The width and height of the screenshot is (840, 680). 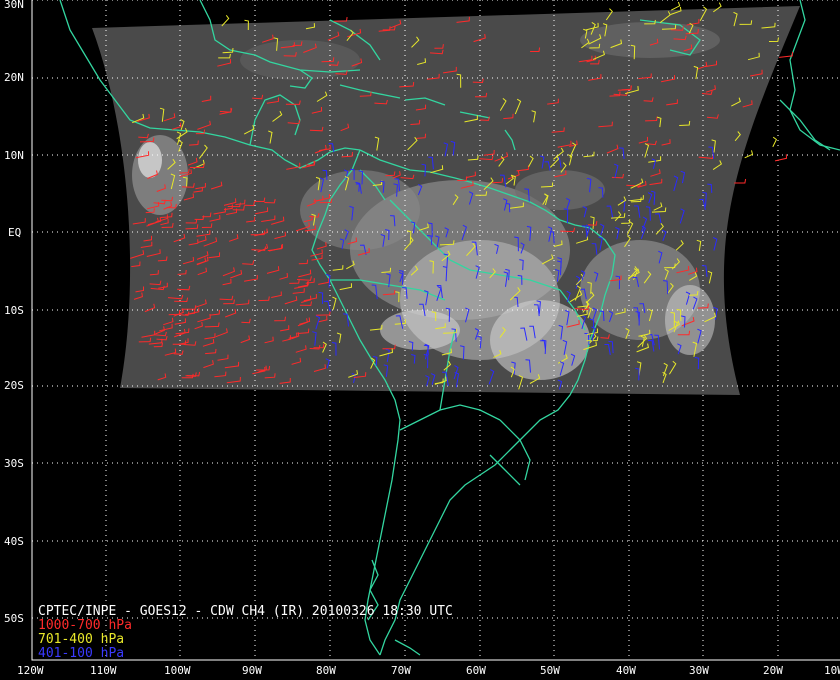 What do you see at coordinates (699, 670) in the screenshot?
I see `lon-label: 30W` at bounding box center [699, 670].